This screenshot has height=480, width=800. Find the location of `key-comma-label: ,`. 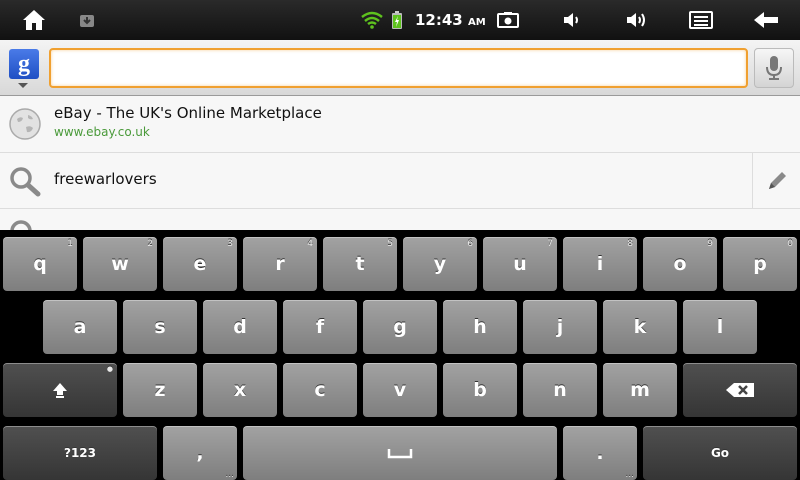

key-comma-label: , is located at coordinates (200, 453).